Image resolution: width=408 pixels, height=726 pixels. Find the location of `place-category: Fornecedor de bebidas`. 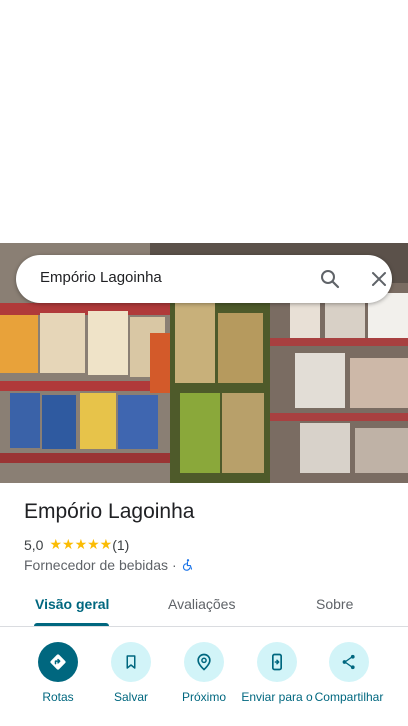

place-category: Fornecedor de bebidas is located at coordinates (96, 565).